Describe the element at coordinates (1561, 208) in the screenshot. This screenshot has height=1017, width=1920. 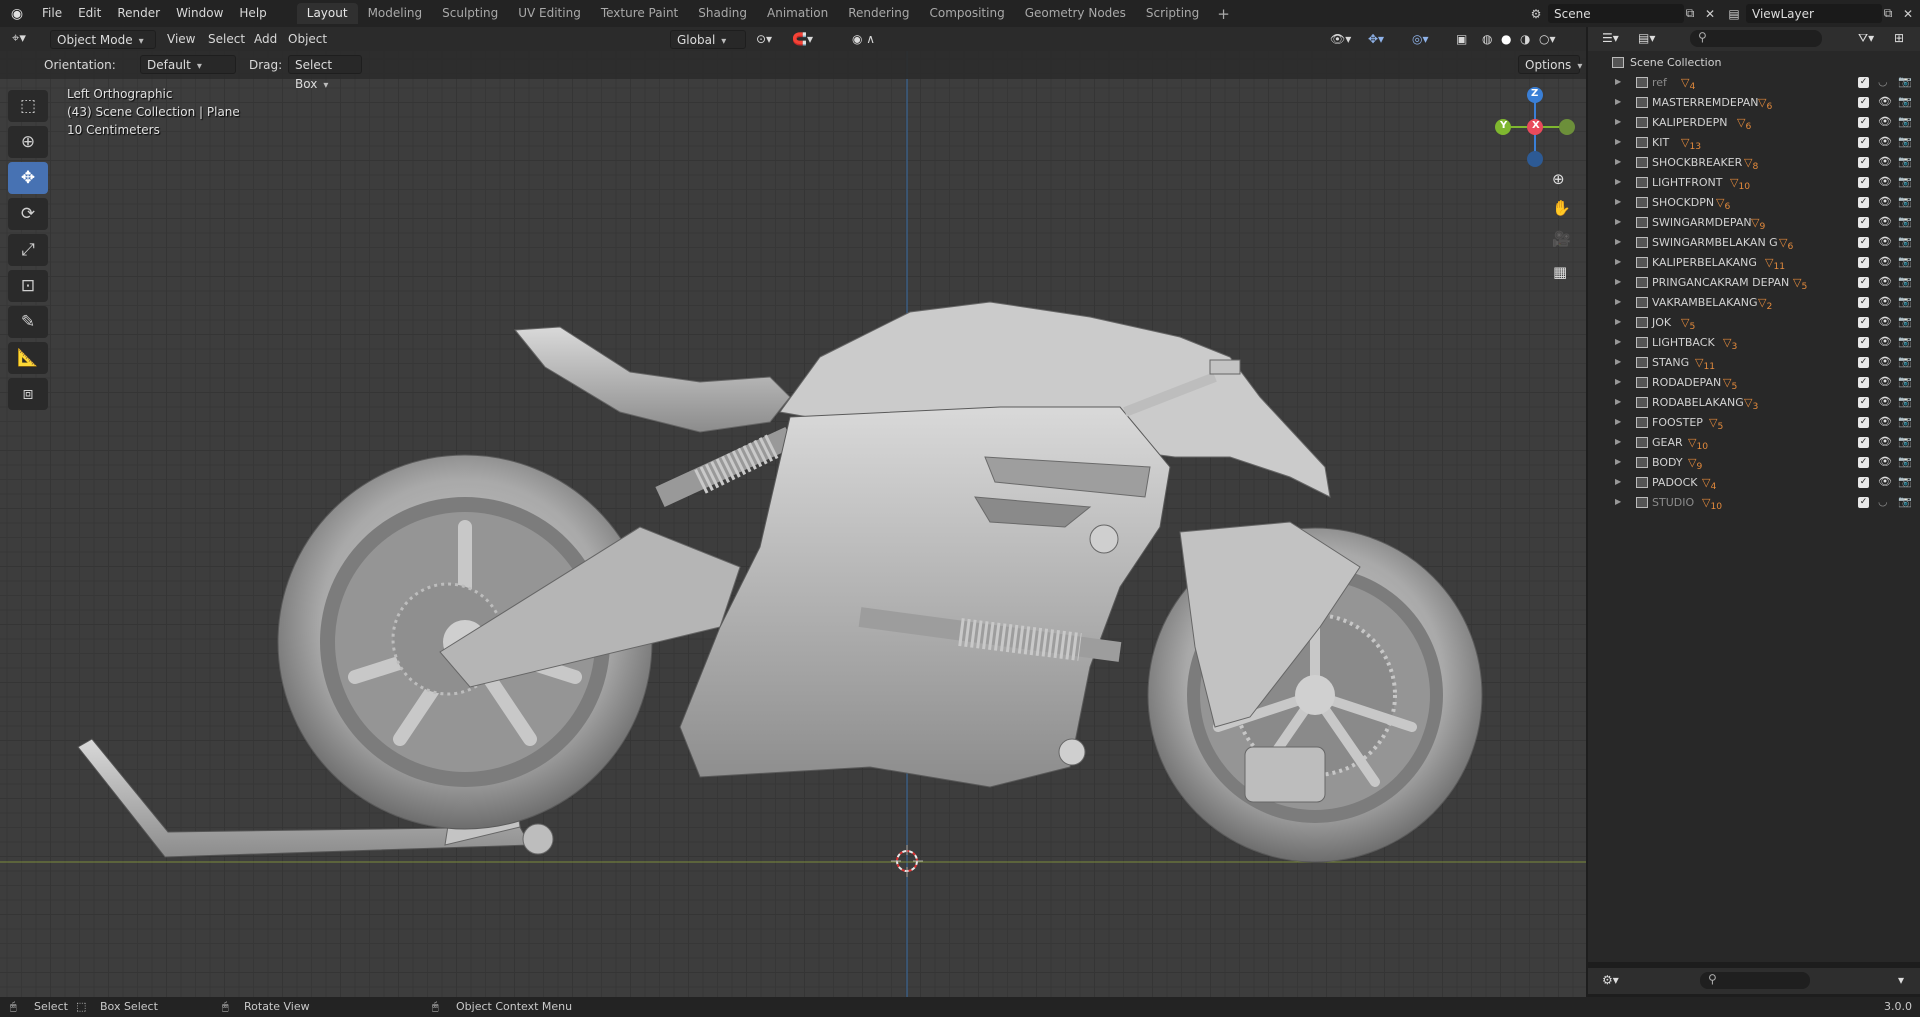
I see `pan-hand-icon: ✋` at that location.